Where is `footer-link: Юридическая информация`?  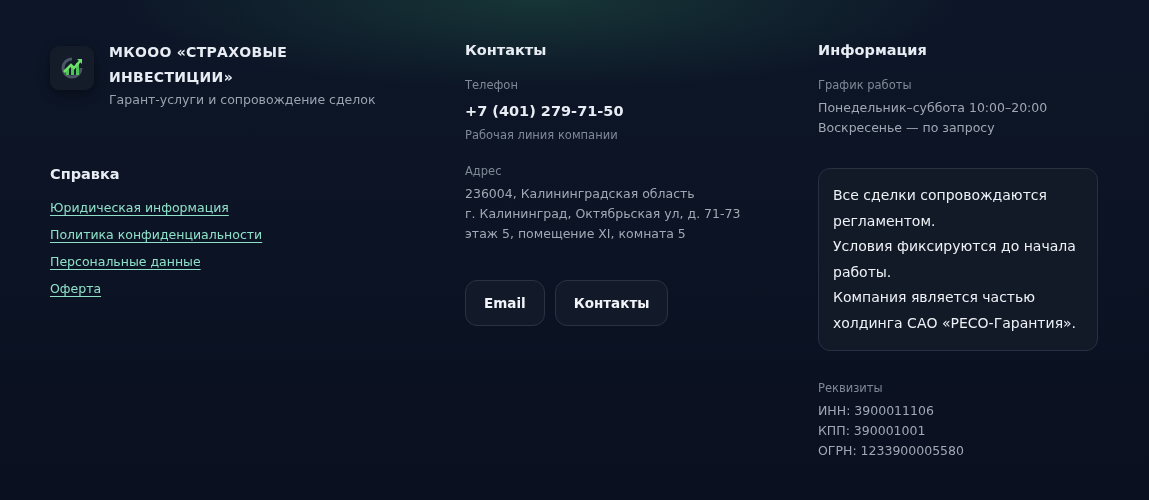
footer-link: Юридическая информация is located at coordinates (139, 208).